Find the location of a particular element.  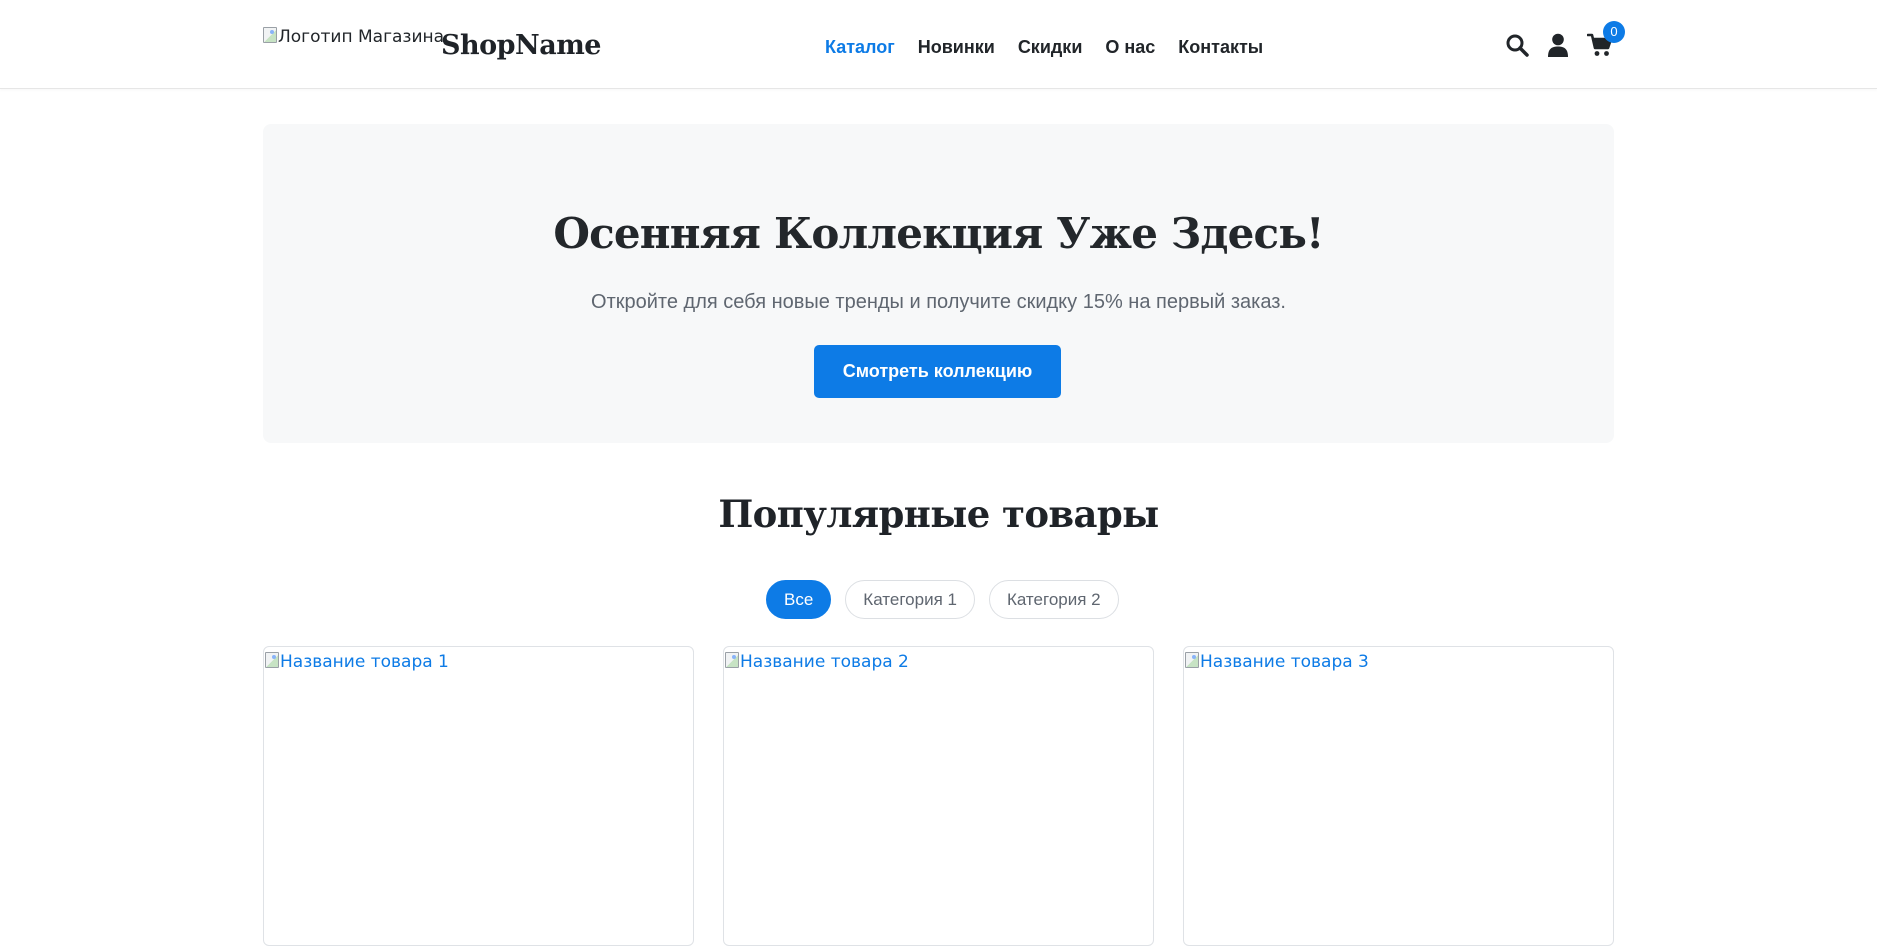

product-card: Название товара 1 is located at coordinates (478, 796).